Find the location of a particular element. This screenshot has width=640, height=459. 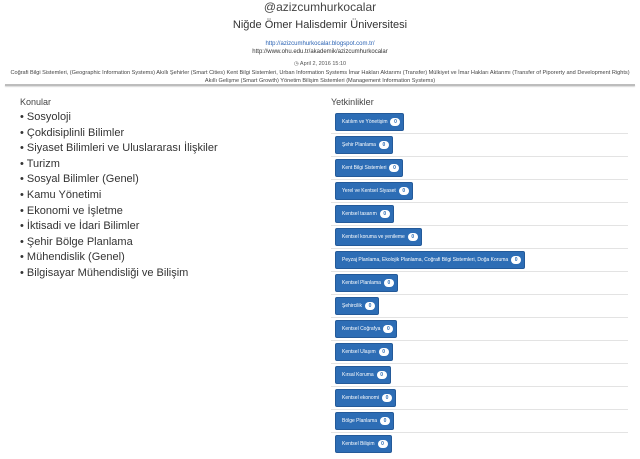

clock-icon: ◷ is located at coordinates (296, 64).